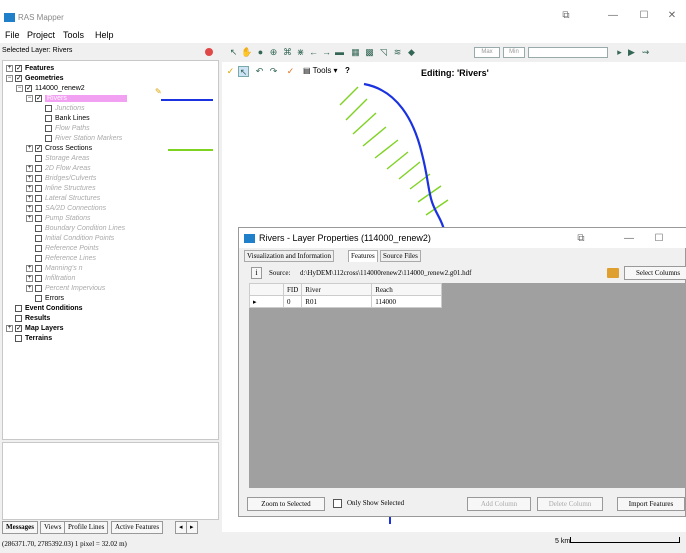  Describe the element at coordinates (363, 256) in the screenshot. I see `tab-features: Features` at that location.